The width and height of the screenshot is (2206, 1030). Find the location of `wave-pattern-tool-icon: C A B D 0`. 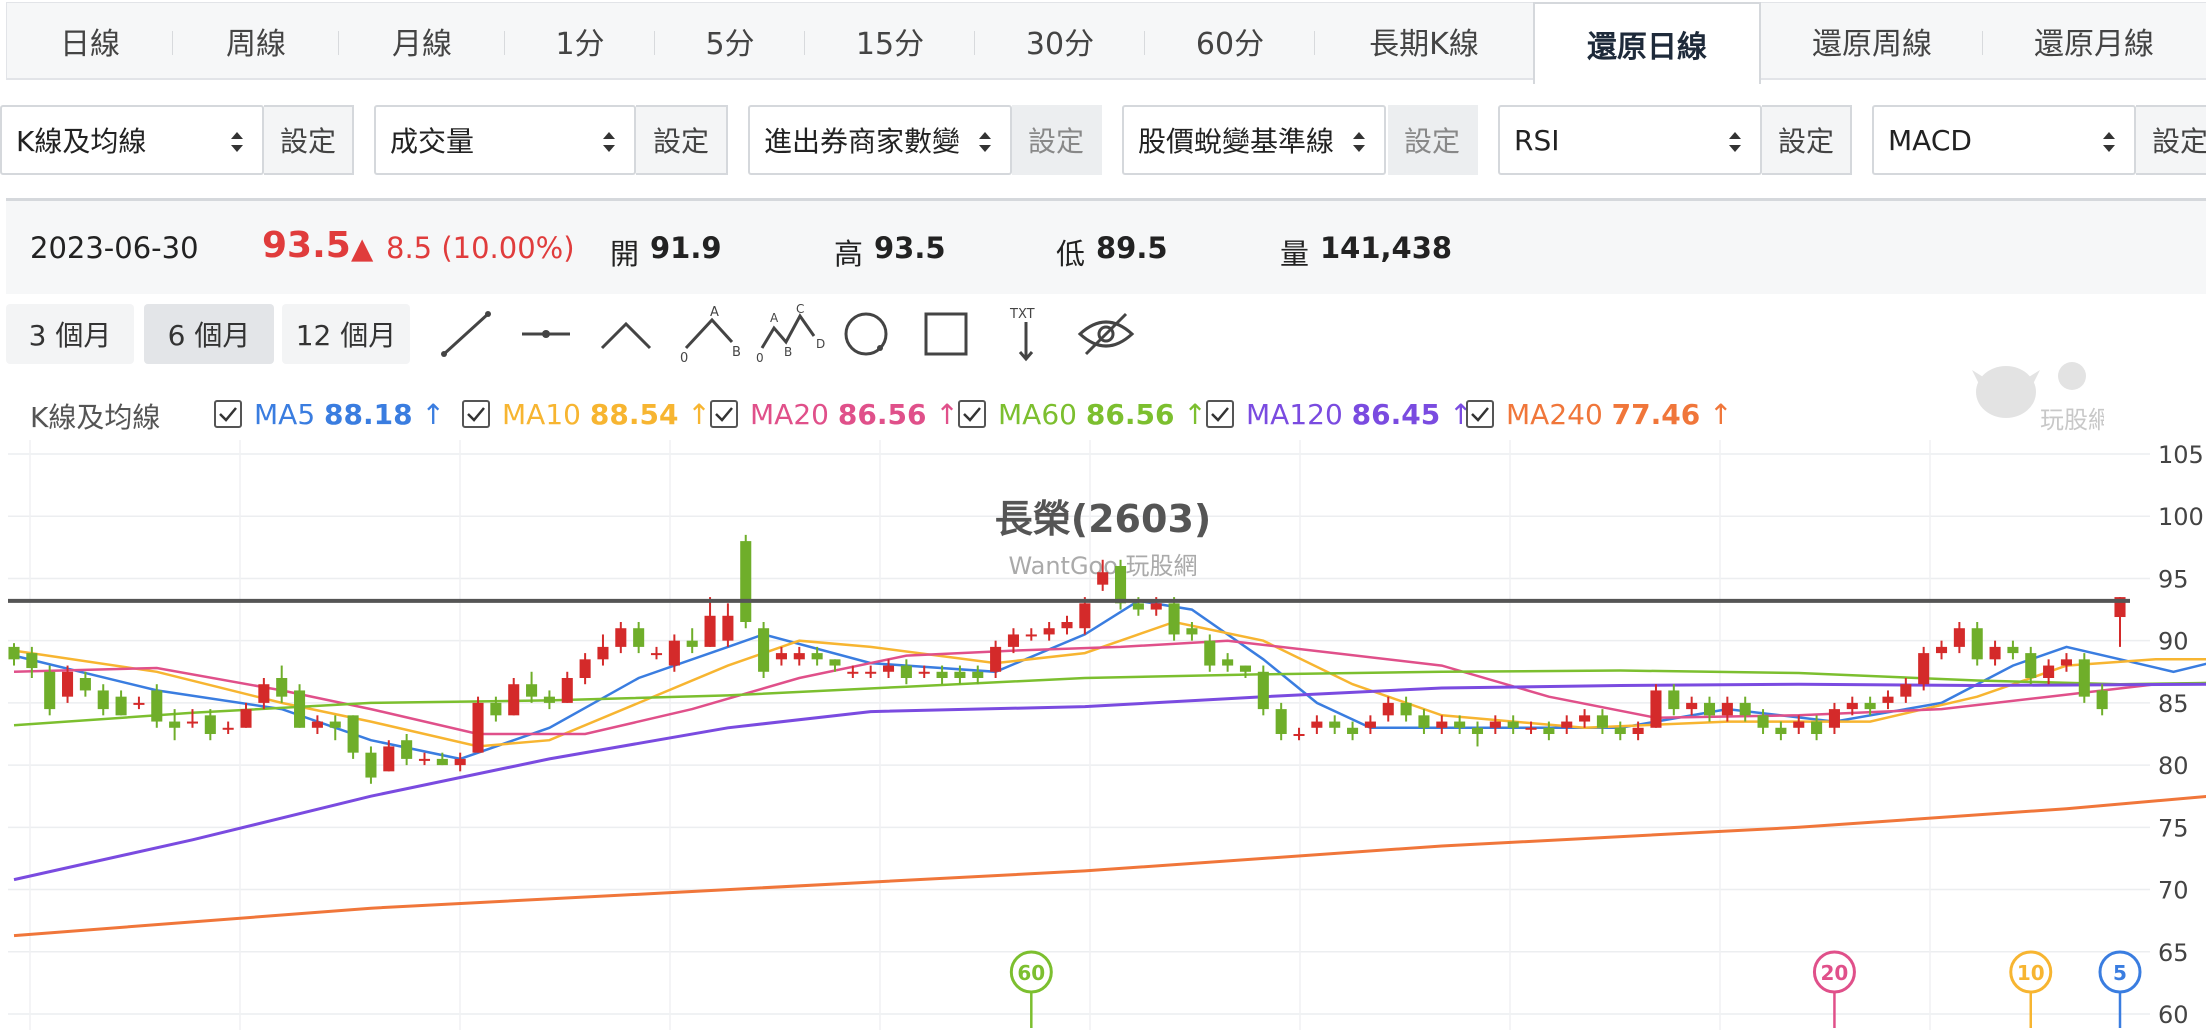

wave-pattern-tool-icon: C A B D 0 is located at coordinates (794, 334).